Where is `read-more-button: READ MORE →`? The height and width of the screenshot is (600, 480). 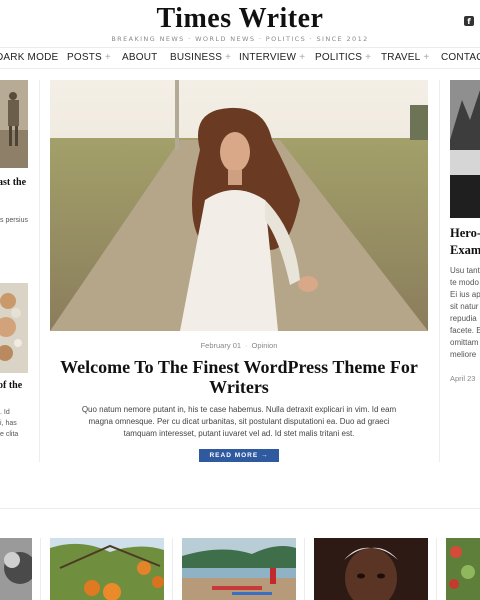 read-more-button: READ MORE → is located at coordinates (239, 455).